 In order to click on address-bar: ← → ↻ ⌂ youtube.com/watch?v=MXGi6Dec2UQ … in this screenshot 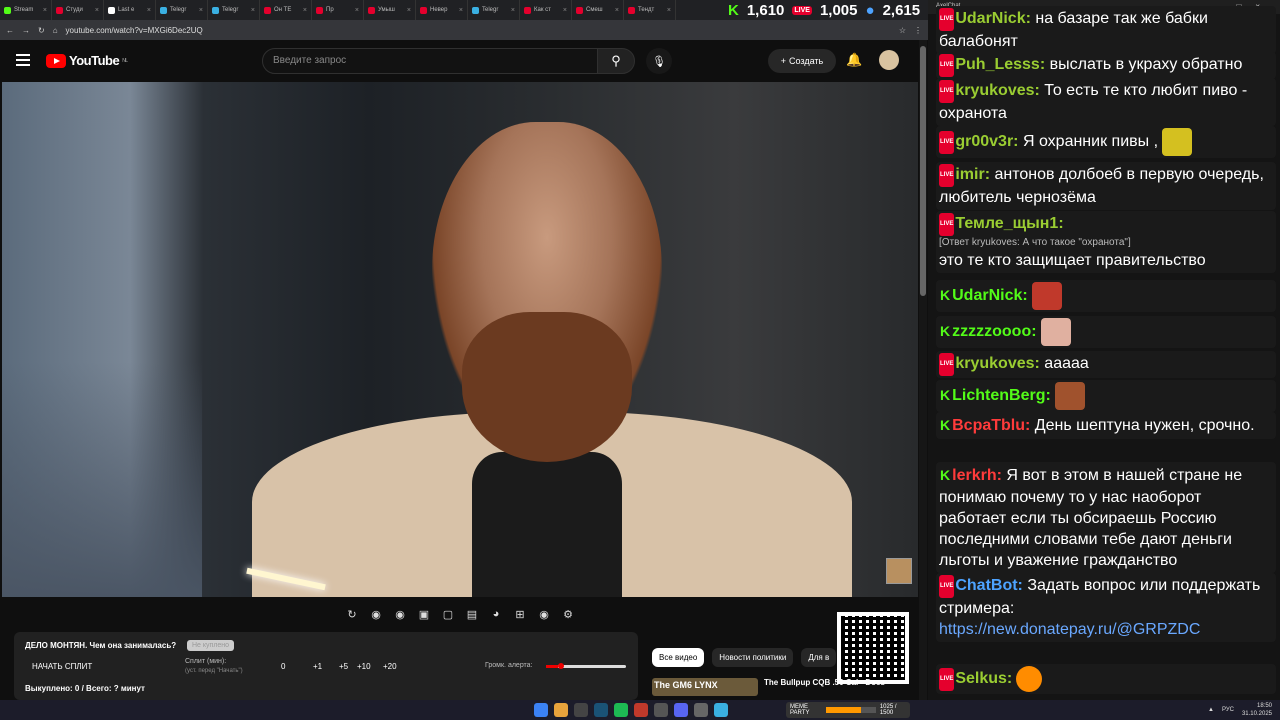, I will do `click(464, 30)`.